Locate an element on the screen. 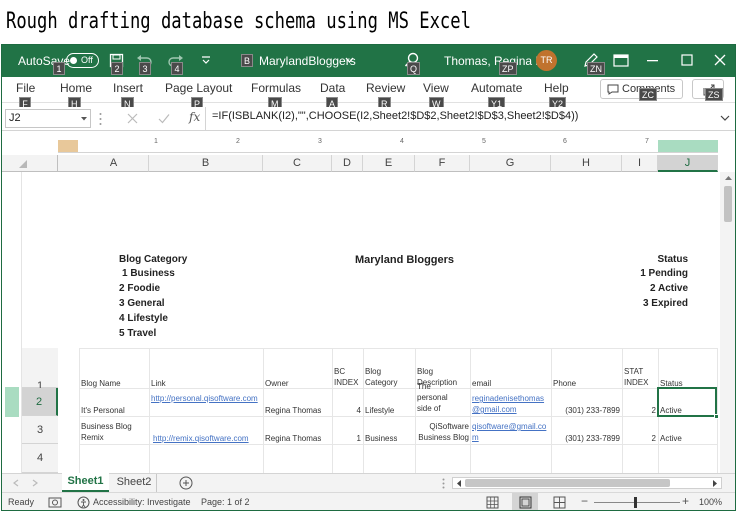 The image size is (737, 512). col-header-a: A is located at coordinates (114, 163).